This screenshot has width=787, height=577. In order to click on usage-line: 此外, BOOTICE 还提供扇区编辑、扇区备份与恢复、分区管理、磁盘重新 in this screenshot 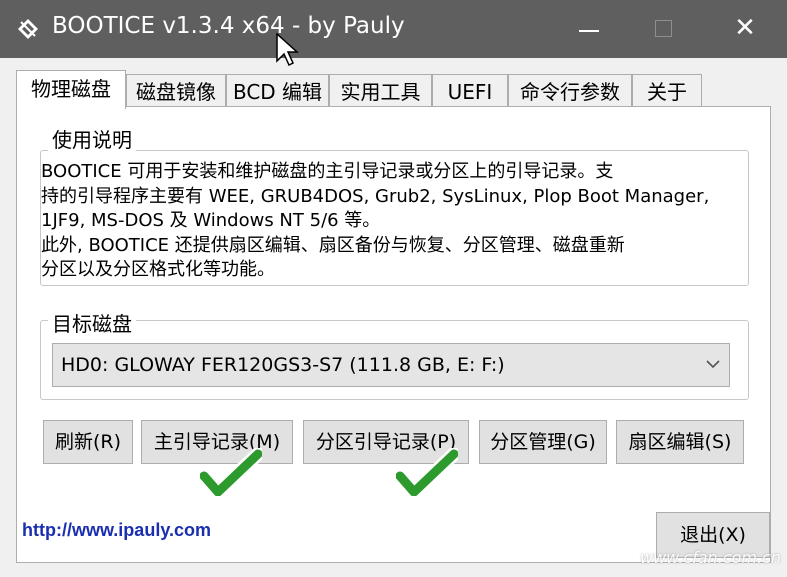, I will do `click(333, 245)`.